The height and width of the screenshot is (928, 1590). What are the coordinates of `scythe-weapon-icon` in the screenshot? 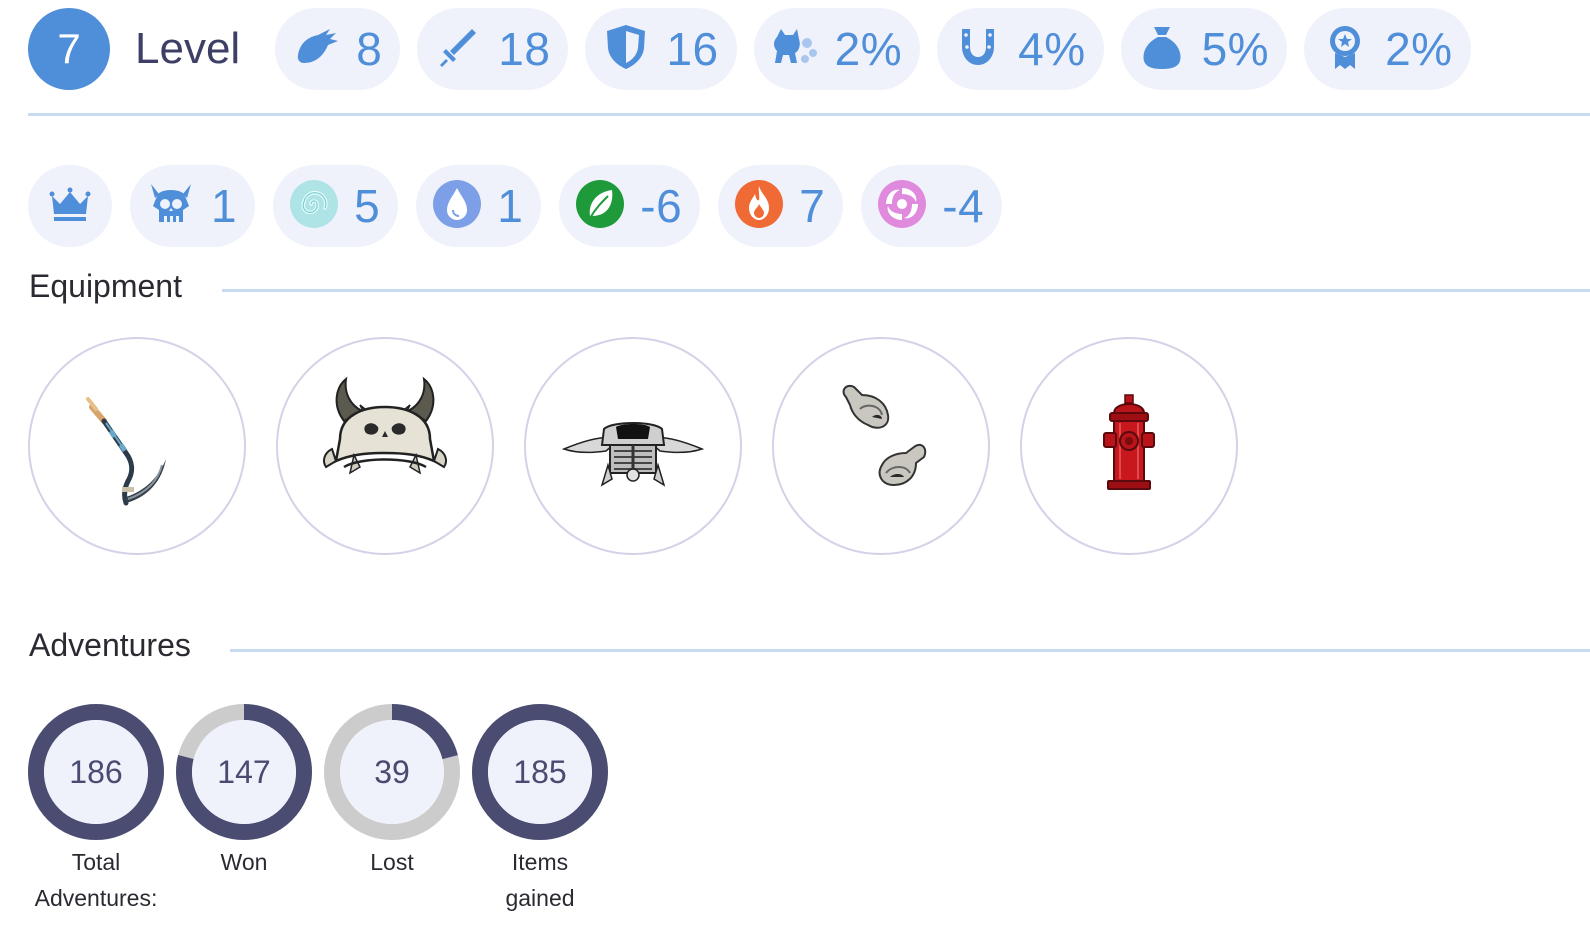 It's located at (137, 446).